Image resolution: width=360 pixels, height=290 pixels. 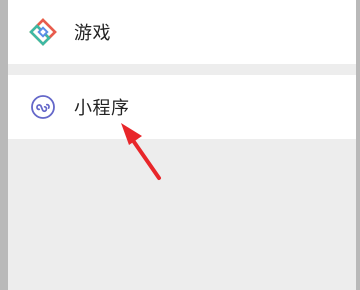 What do you see at coordinates (43, 32) in the screenshot?
I see `games-diamond-icon` at bounding box center [43, 32].